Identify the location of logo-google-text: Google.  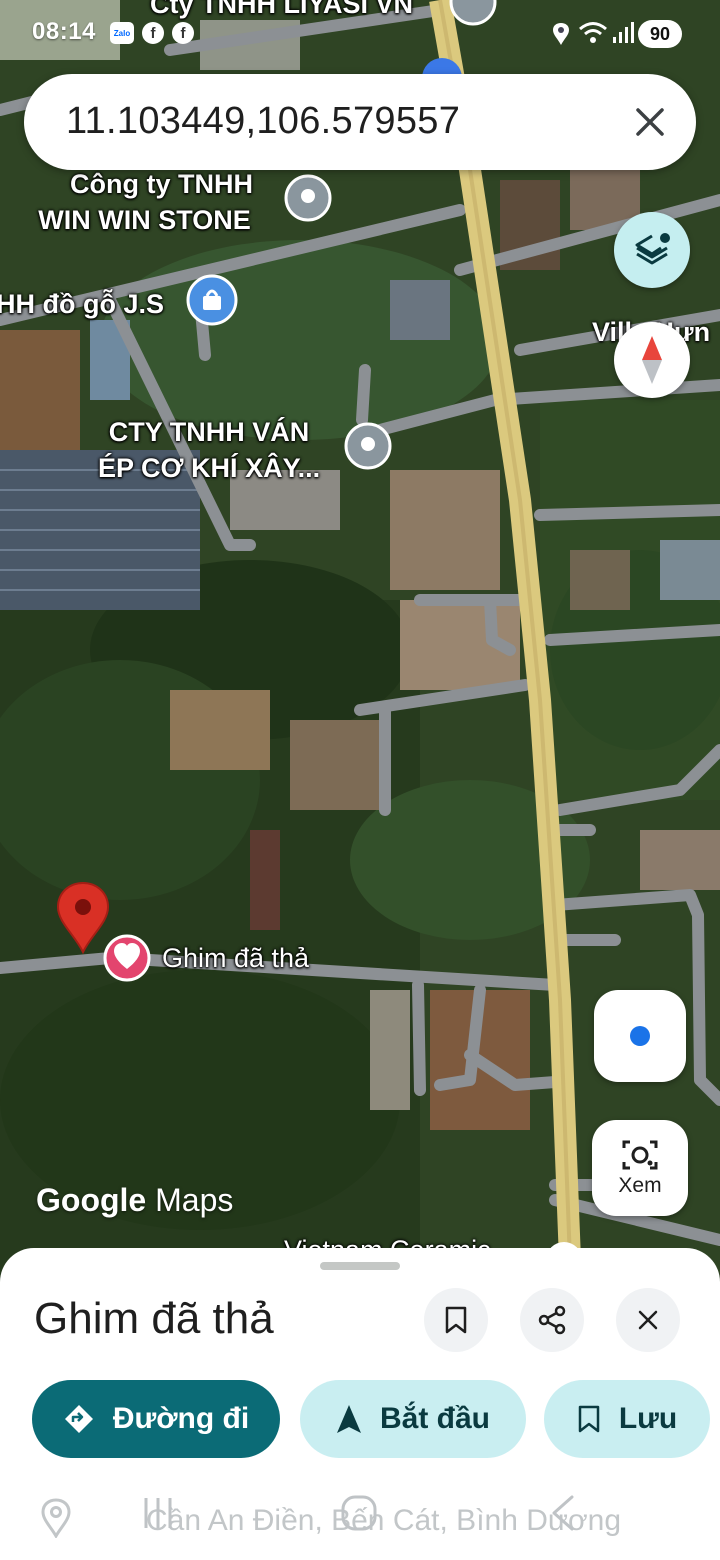
(91, 1200).